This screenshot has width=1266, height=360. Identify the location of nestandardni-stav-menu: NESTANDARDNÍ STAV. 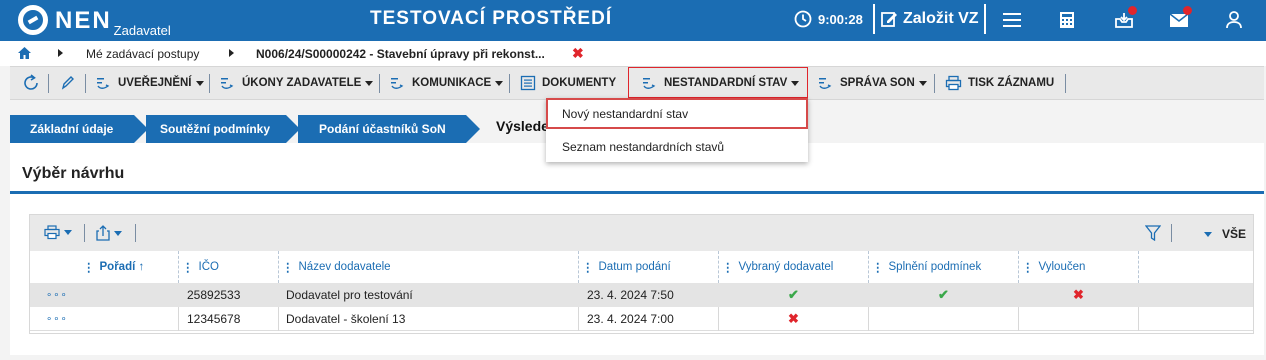
(721, 83).